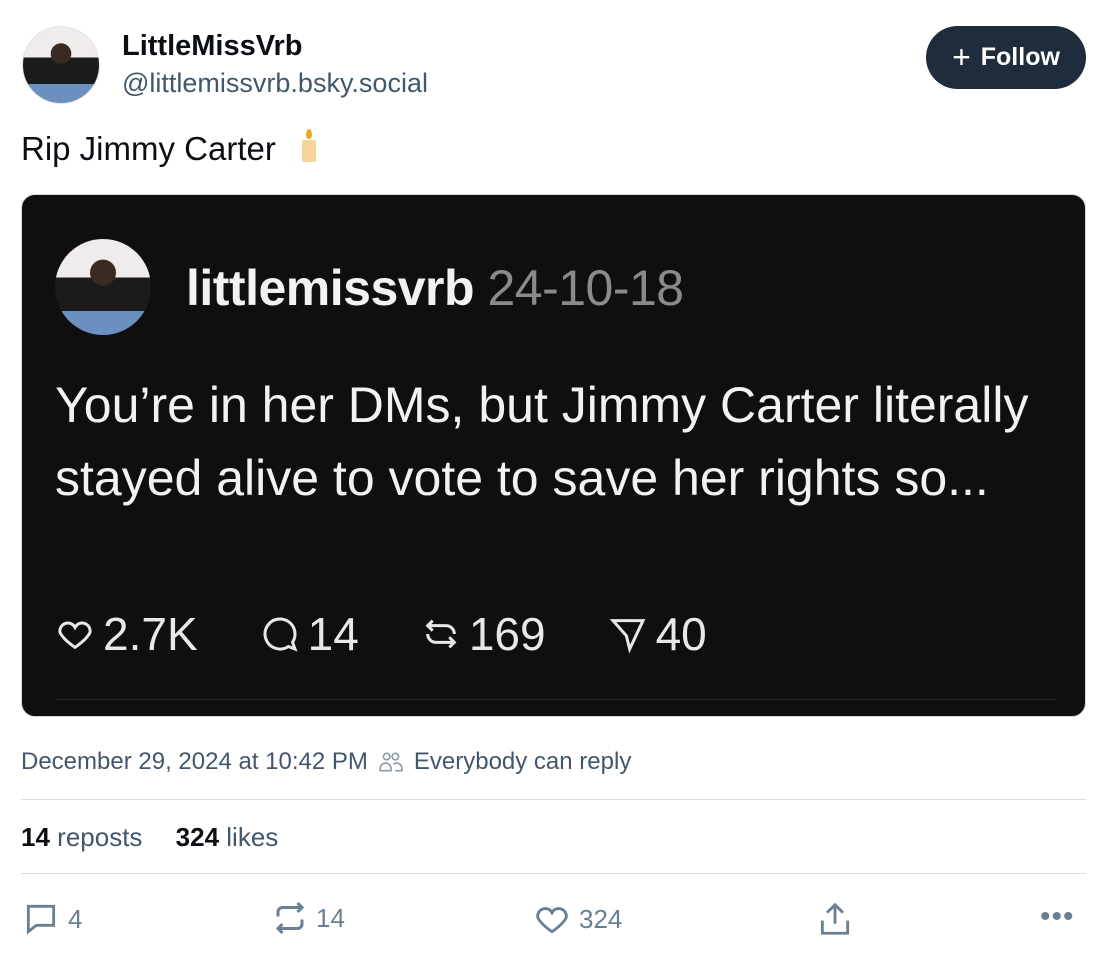 This screenshot has height=954, width=1109. Describe the element at coordinates (333, 634) in the screenshot. I see `embed-comments: 14` at that location.